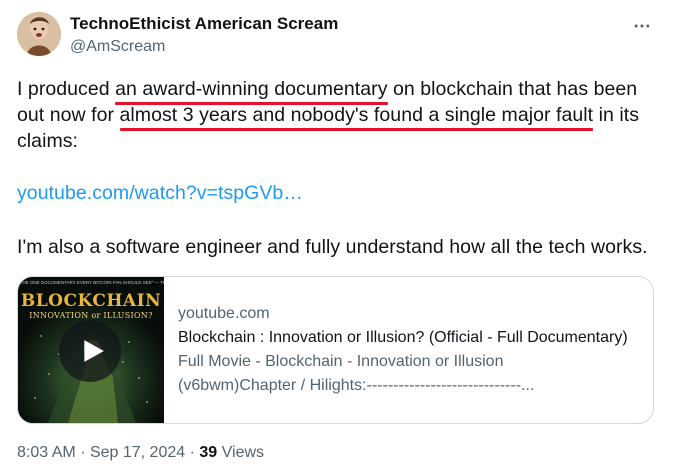 This screenshot has width=673, height=472. What do you see at coordinates (46, 452) in the screenshot?
I see `tweet-time: 8:03 AM` at bounding box center [46, 452].